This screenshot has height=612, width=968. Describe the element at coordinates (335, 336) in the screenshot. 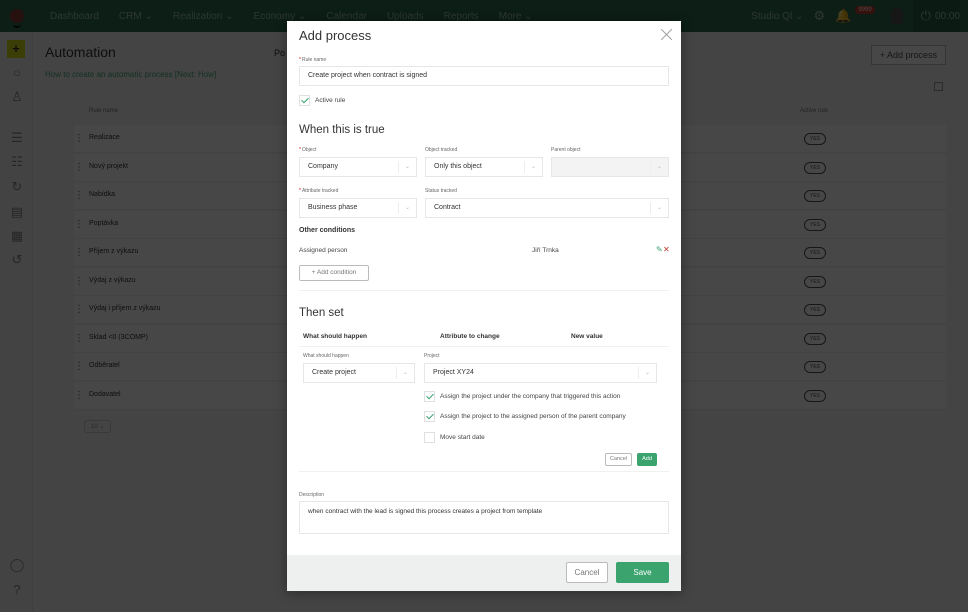

I see `column-what-should-happen: What should happen` at that location.